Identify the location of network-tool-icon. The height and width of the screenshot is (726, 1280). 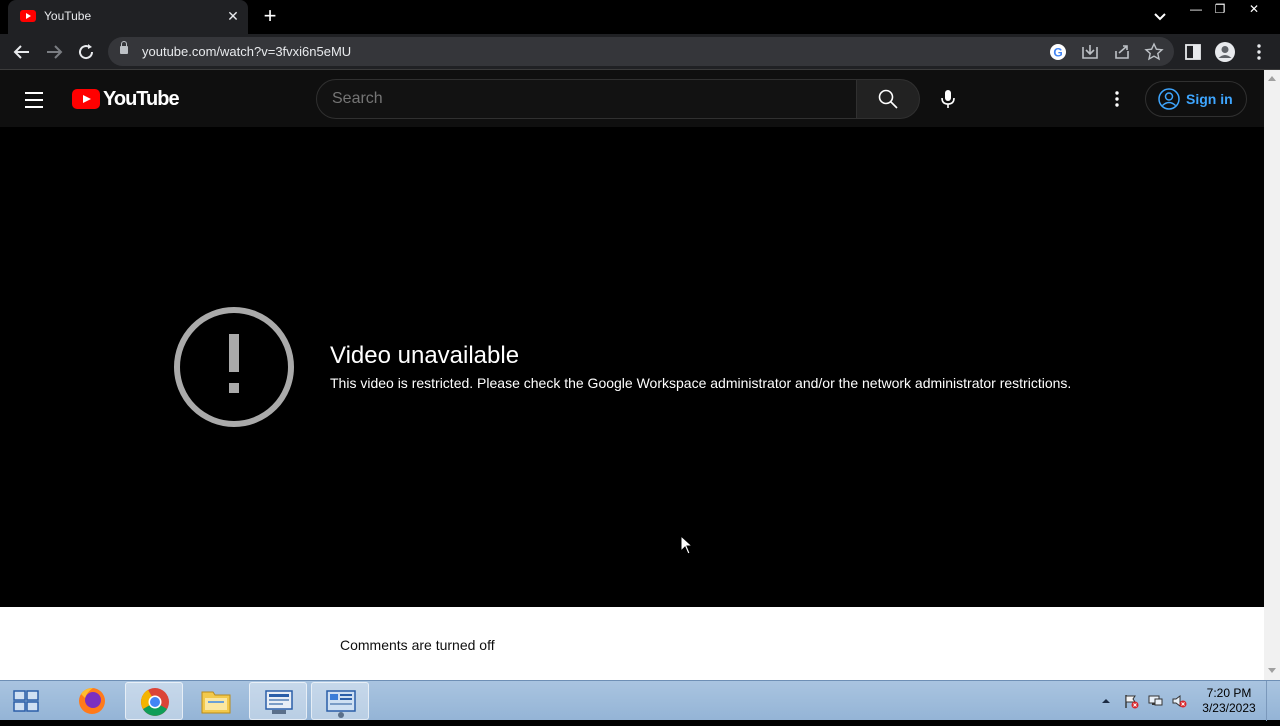
(279, 702).